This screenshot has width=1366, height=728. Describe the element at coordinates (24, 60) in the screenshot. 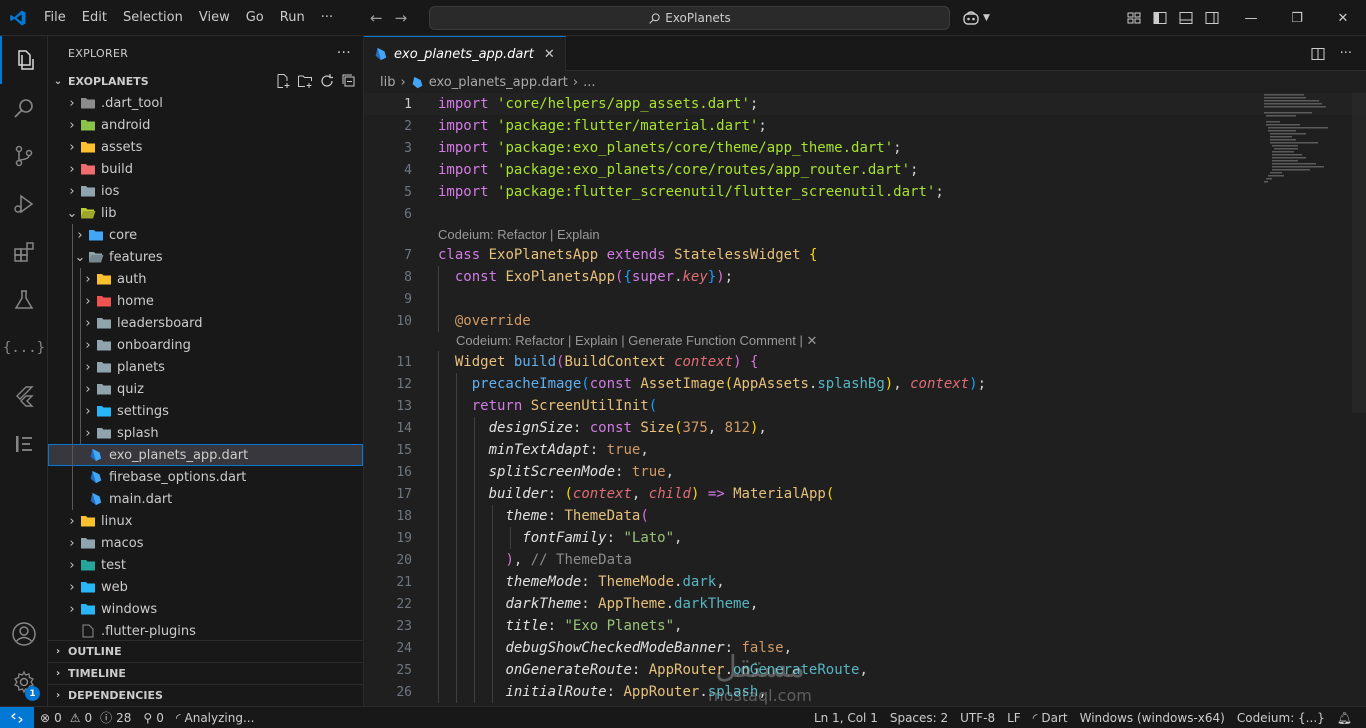

I see `explorer-icon` at that location.